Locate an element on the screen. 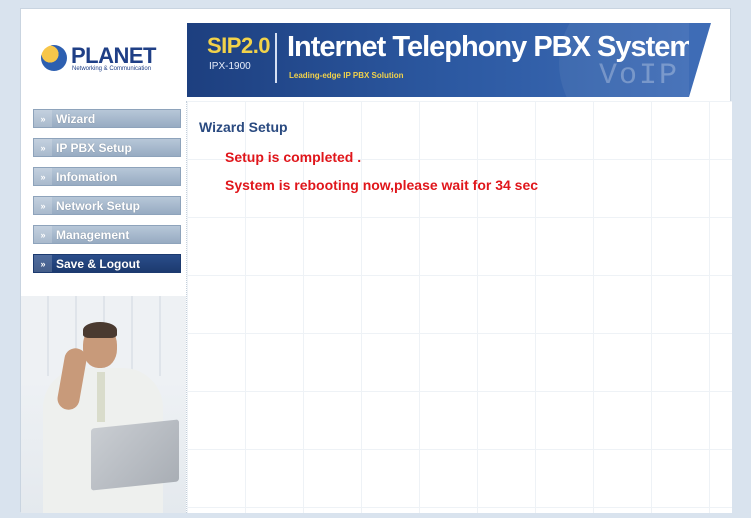  logo-tagline: Networking & Communication is located at coordinates (112, 69).